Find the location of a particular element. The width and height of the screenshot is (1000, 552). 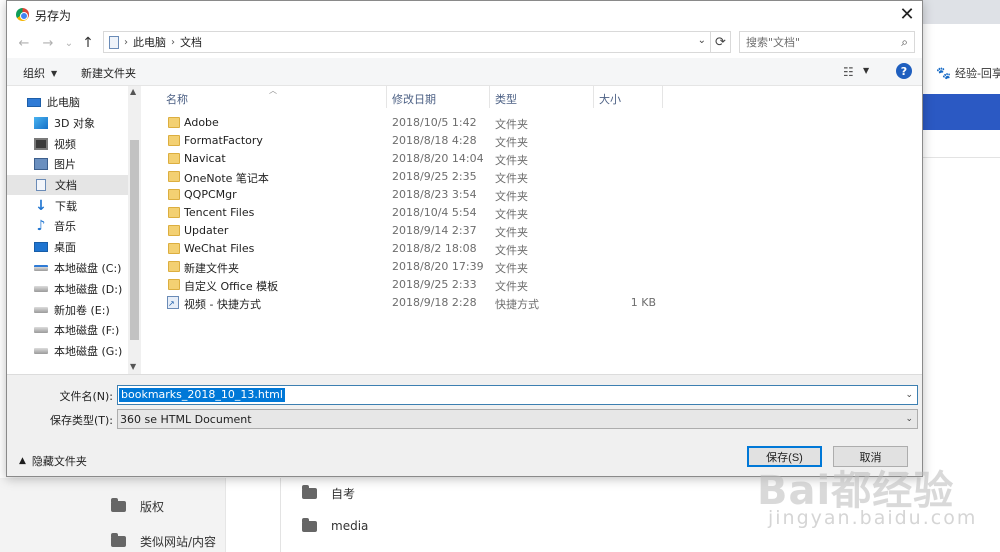

file-row: Navicat 2018/8/20 14:04 文件夹 is located at coordinates (531, 159).